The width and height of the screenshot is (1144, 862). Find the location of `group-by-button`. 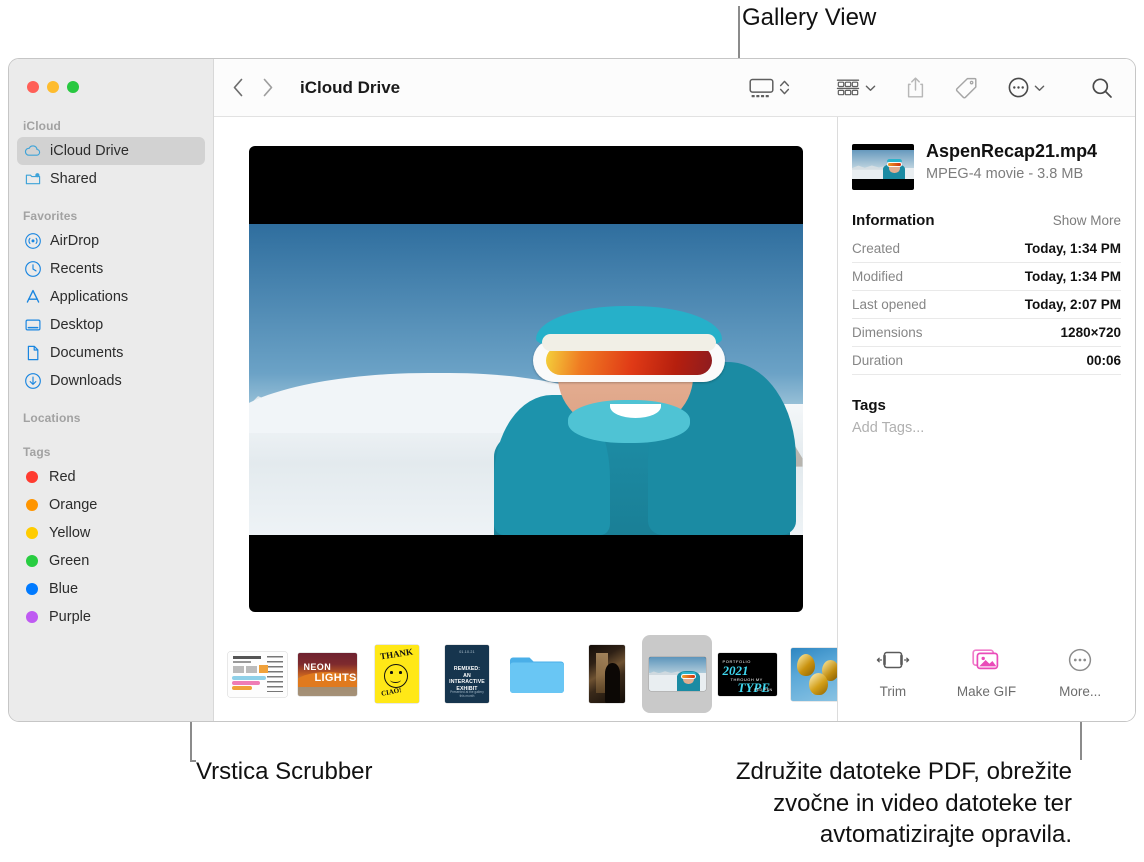

group-by-button is located at coordinates (856, 88).